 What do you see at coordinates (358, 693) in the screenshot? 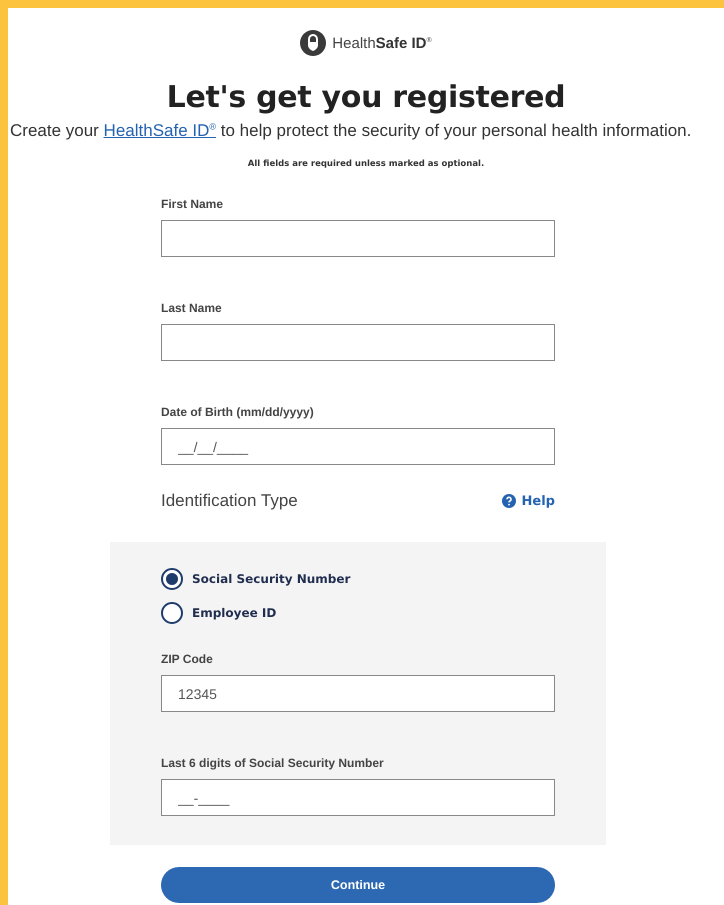
I see `input-field: 12345` at bounding box center [358, 693].